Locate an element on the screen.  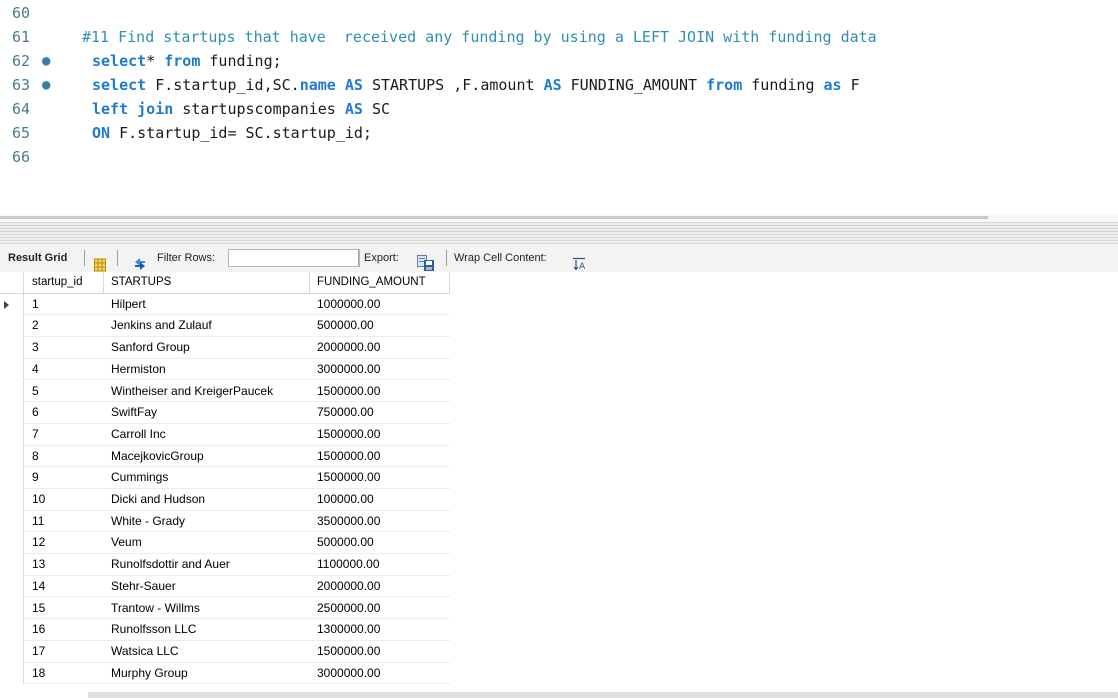
cell-startup-id: 5 is located at coordinates (64, 392).